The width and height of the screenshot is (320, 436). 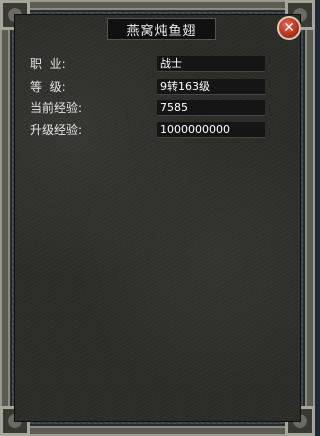 I want to click on close-button: ✕, so click(x=289, y=28).